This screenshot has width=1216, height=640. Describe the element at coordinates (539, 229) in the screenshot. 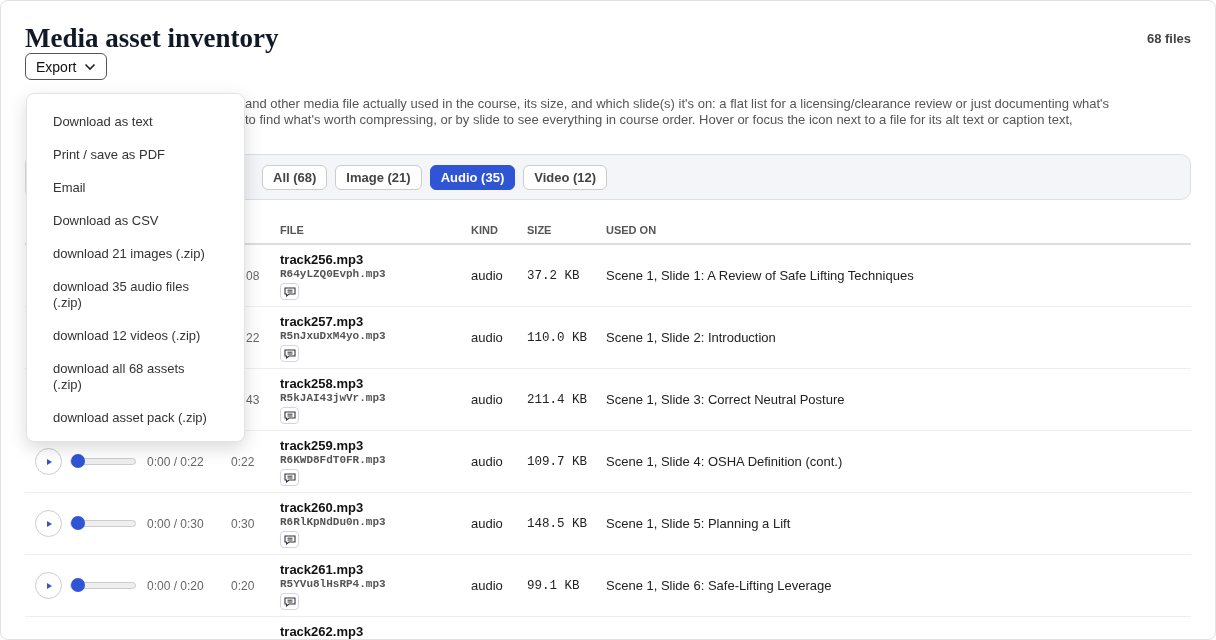

I see `column-header: SIZE` at that location.